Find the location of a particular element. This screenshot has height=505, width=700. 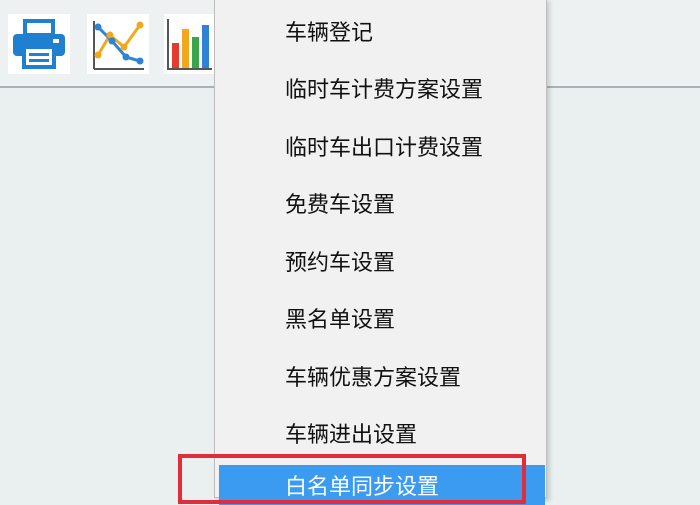

line-chart-icon is located at coordinates (118, 45).